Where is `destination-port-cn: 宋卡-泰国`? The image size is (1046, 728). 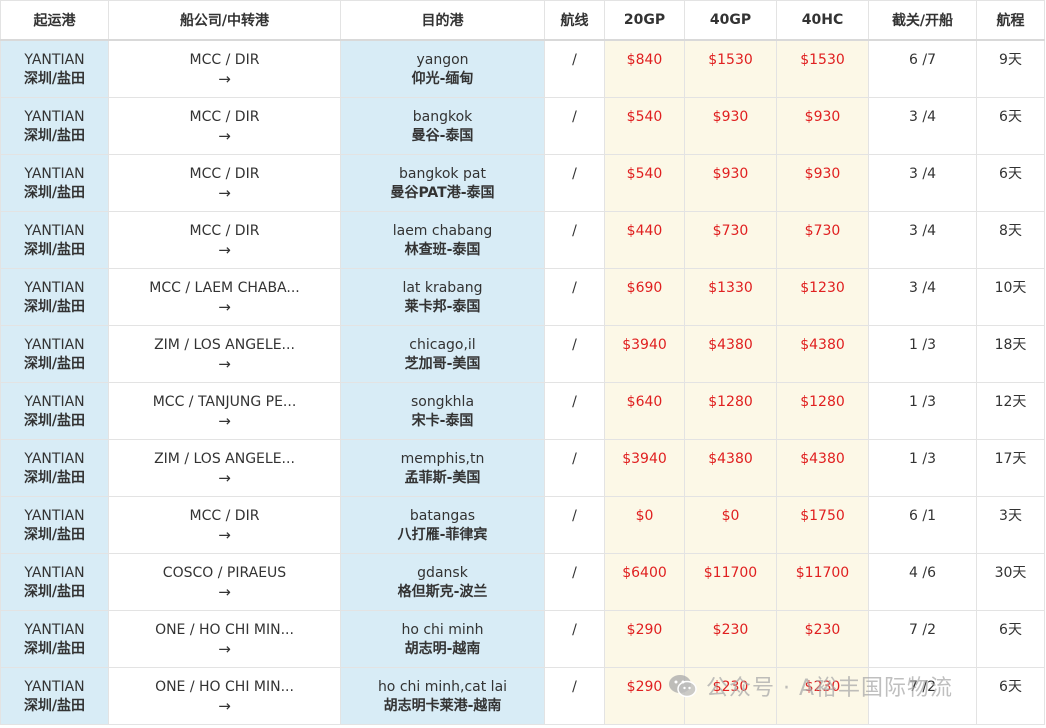 destination-port-cn: 宋卡-泰国 is located at coordinates (442, 421).